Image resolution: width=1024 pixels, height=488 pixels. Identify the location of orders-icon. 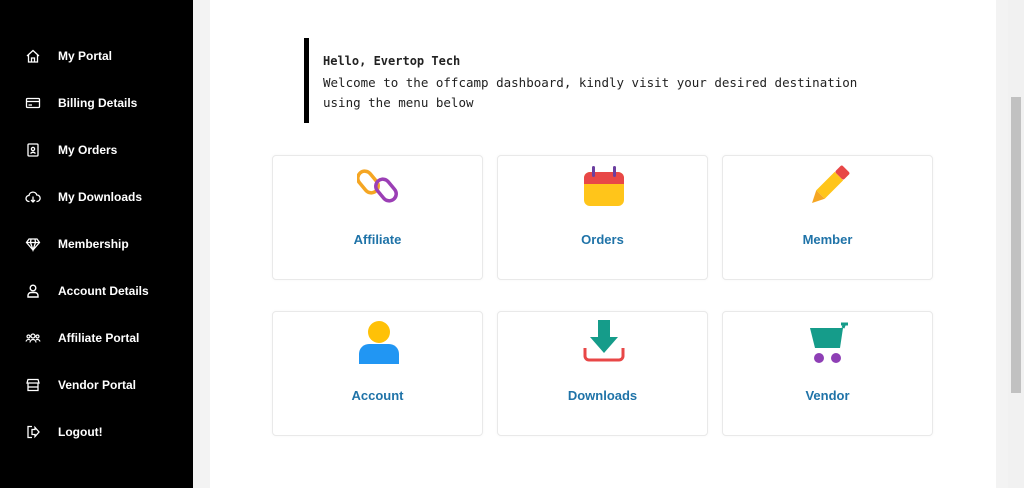
(33, 150).